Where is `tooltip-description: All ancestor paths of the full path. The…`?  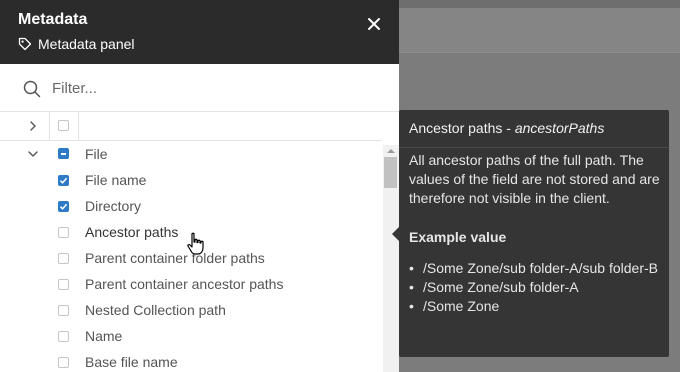 tooltip-description: All ancestor paths of the full path. The… is located at coordinates (534, 179).